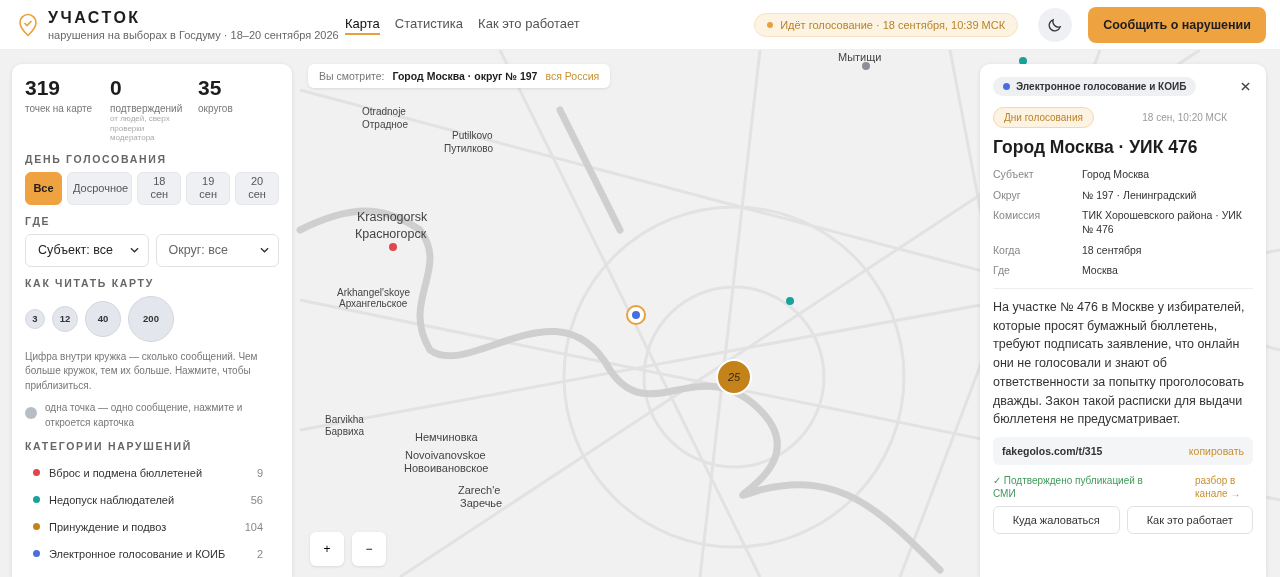  Describe the element at coordinates (1052, 451) in the screenshot. I see `share-url: fakegolos.com/t/315` at that location.